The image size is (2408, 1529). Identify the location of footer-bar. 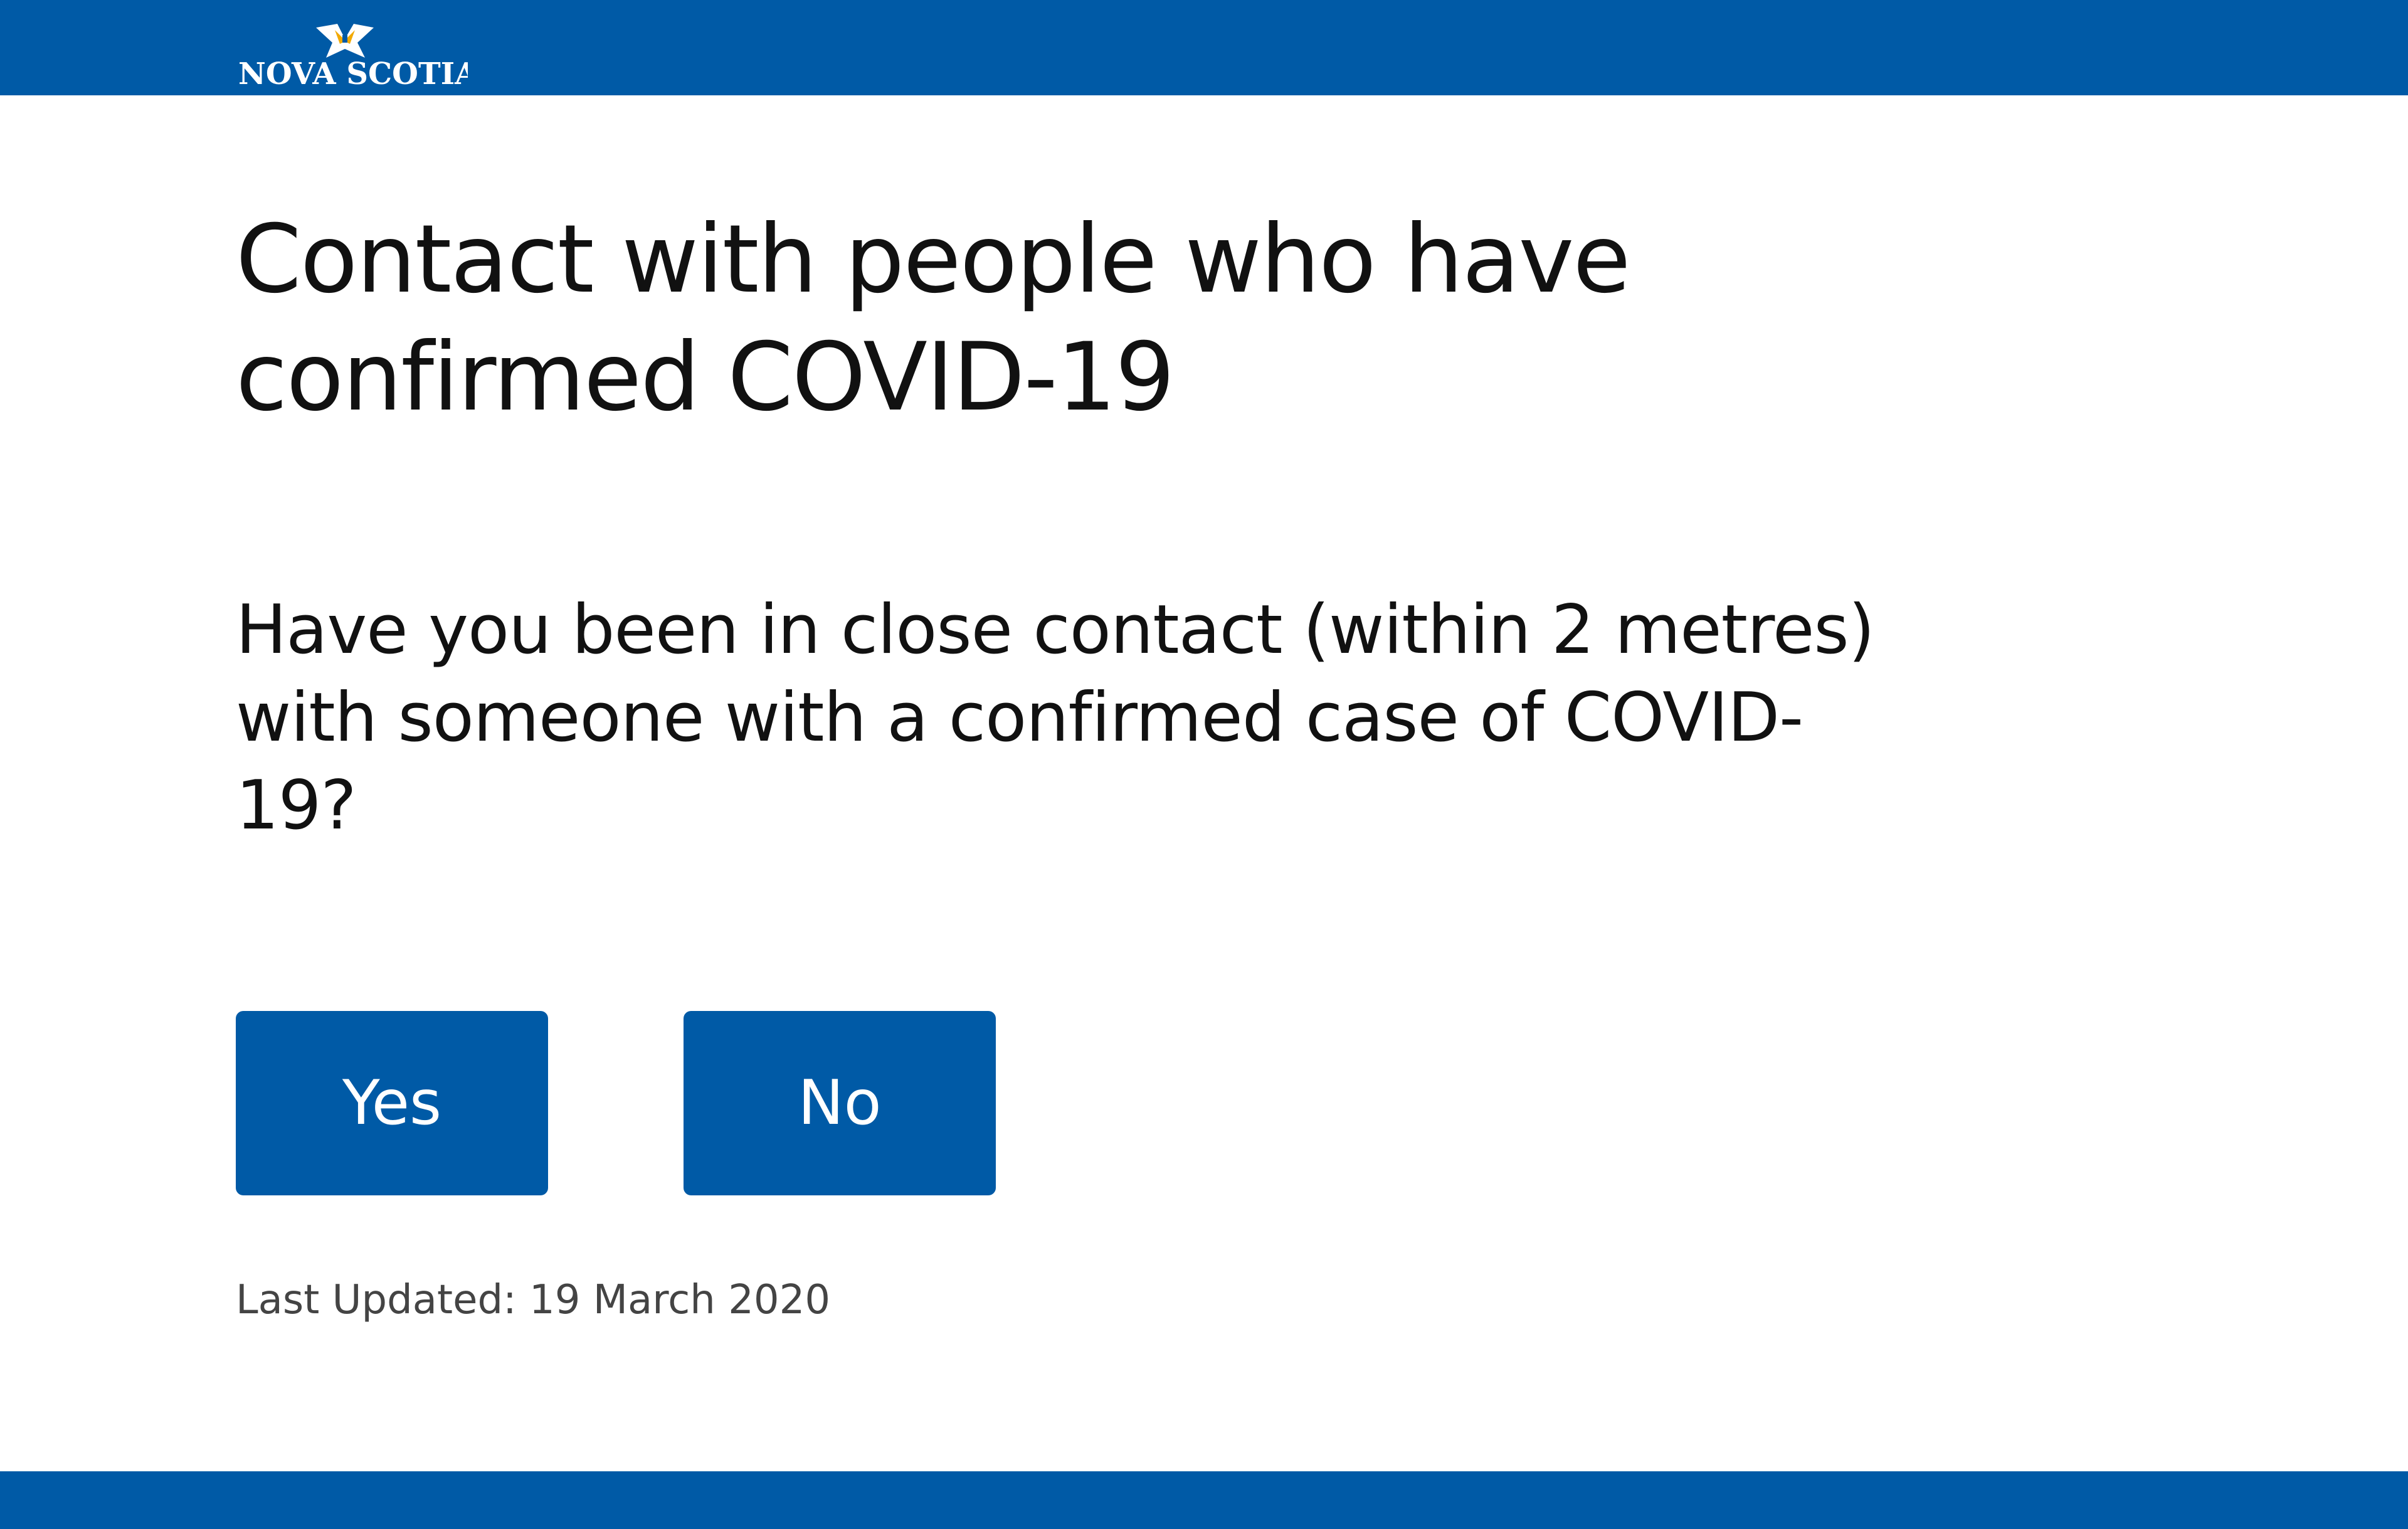
(1204, 1500).